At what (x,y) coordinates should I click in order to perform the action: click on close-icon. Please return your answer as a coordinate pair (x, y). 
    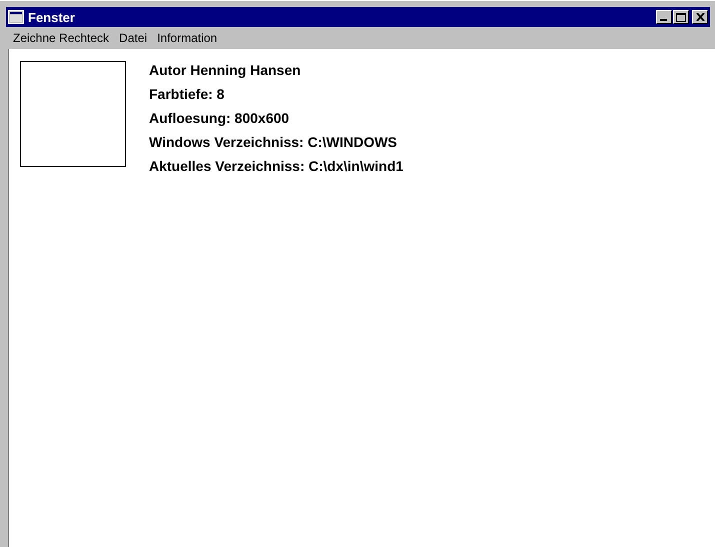
    Looking at the image, I should click on (700, 17).